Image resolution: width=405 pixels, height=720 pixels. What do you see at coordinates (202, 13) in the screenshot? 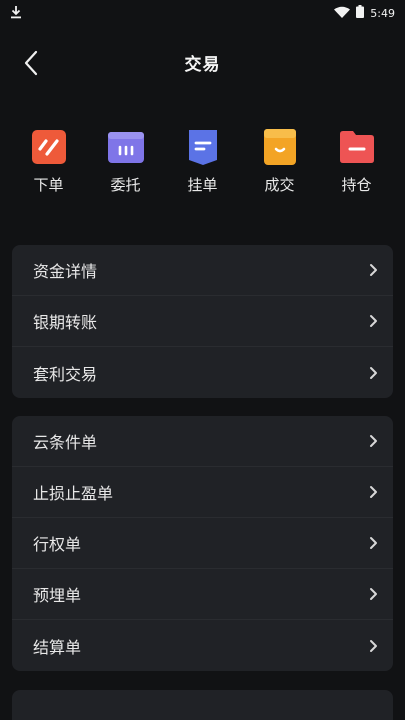
I see `status-bar: 5:49` at bounding box center [202, 13].